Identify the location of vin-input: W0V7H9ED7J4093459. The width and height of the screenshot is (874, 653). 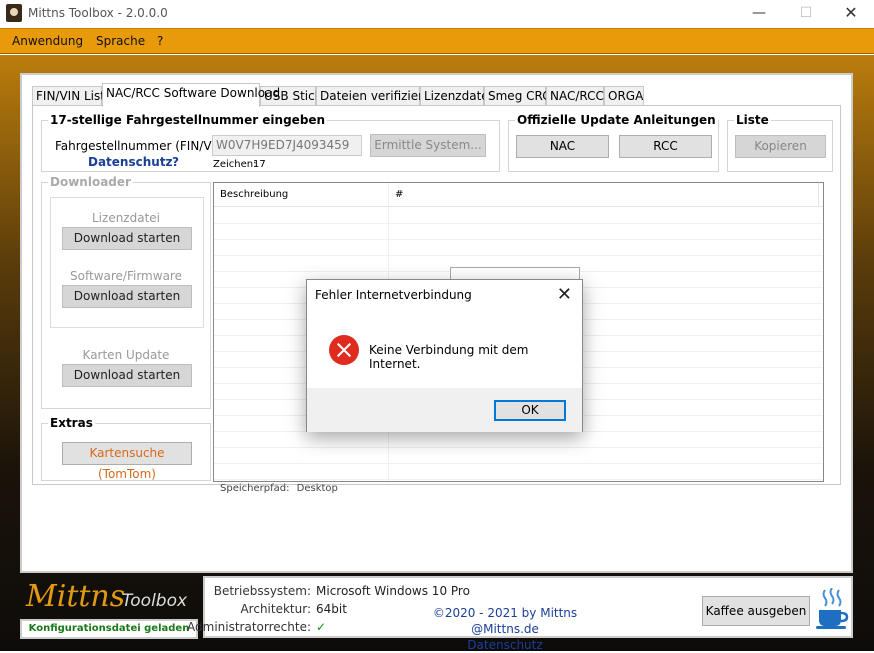
(287, 145).